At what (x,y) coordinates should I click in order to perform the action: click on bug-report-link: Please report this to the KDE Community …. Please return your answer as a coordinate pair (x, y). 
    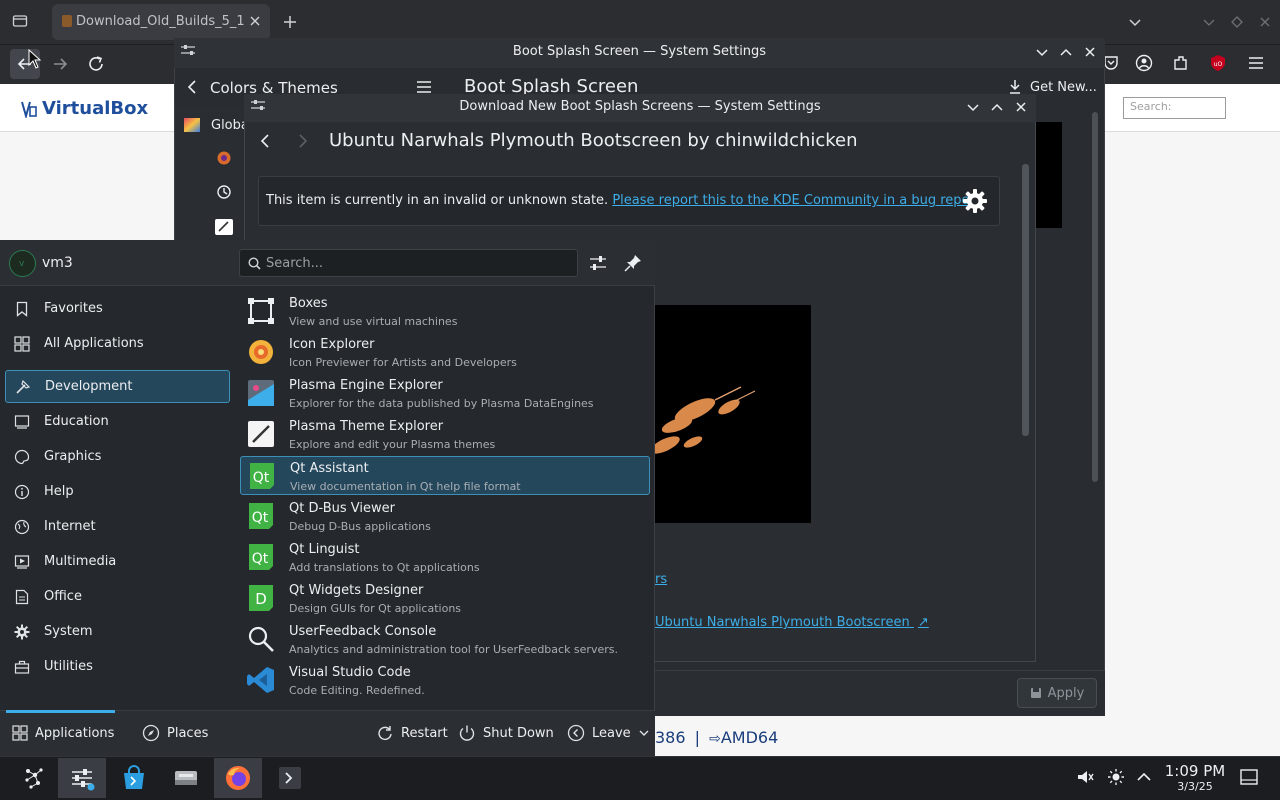
    Looking at the image, I should click on (796, 200).